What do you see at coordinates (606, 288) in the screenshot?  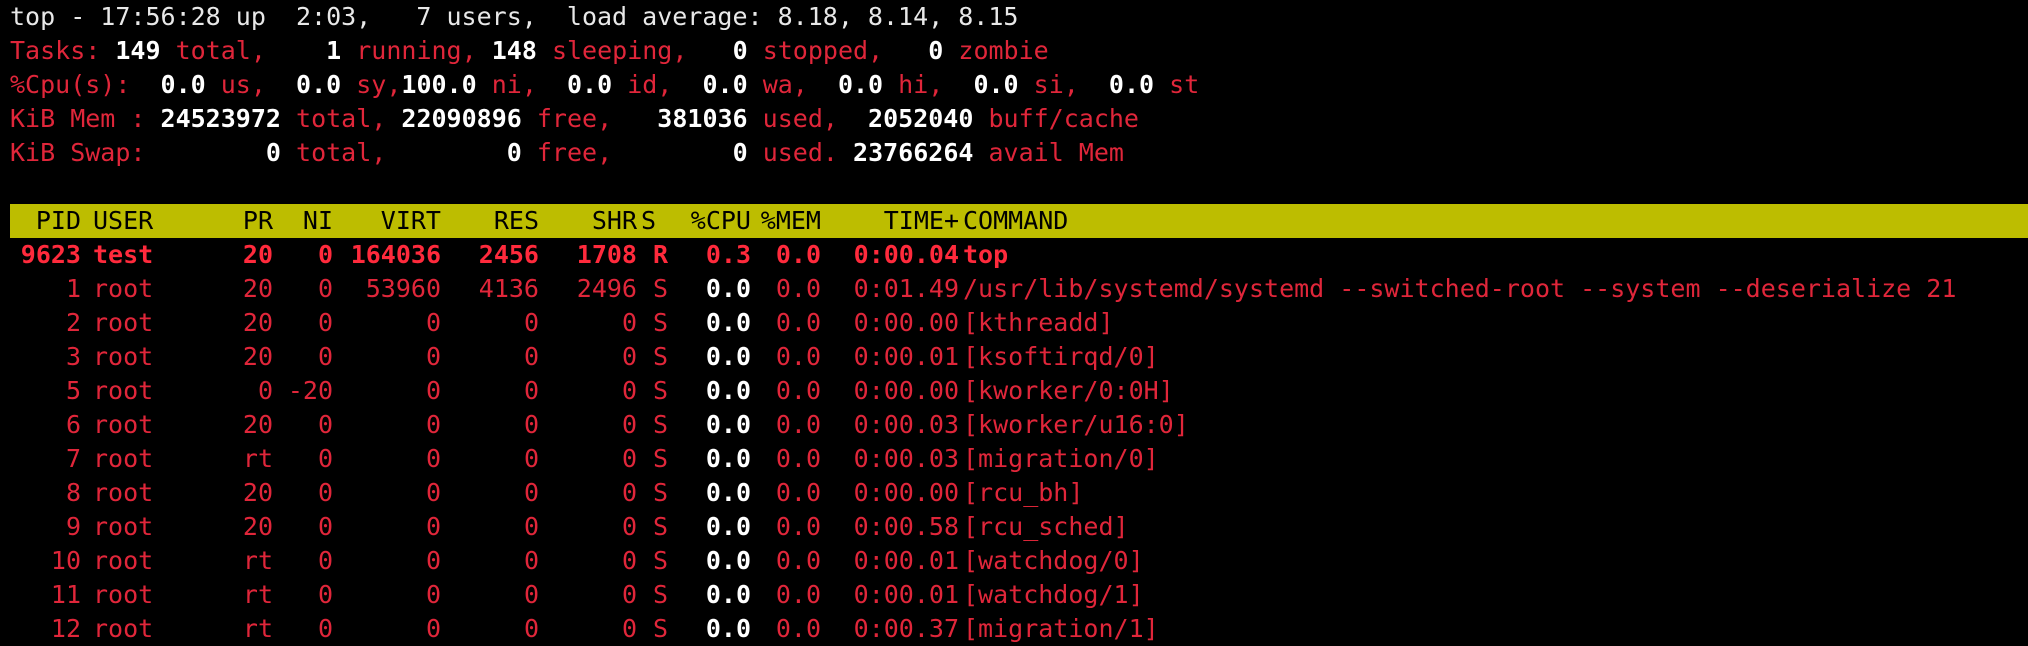 I see `shr-cell: 2496` at bounding box center [606, 288].